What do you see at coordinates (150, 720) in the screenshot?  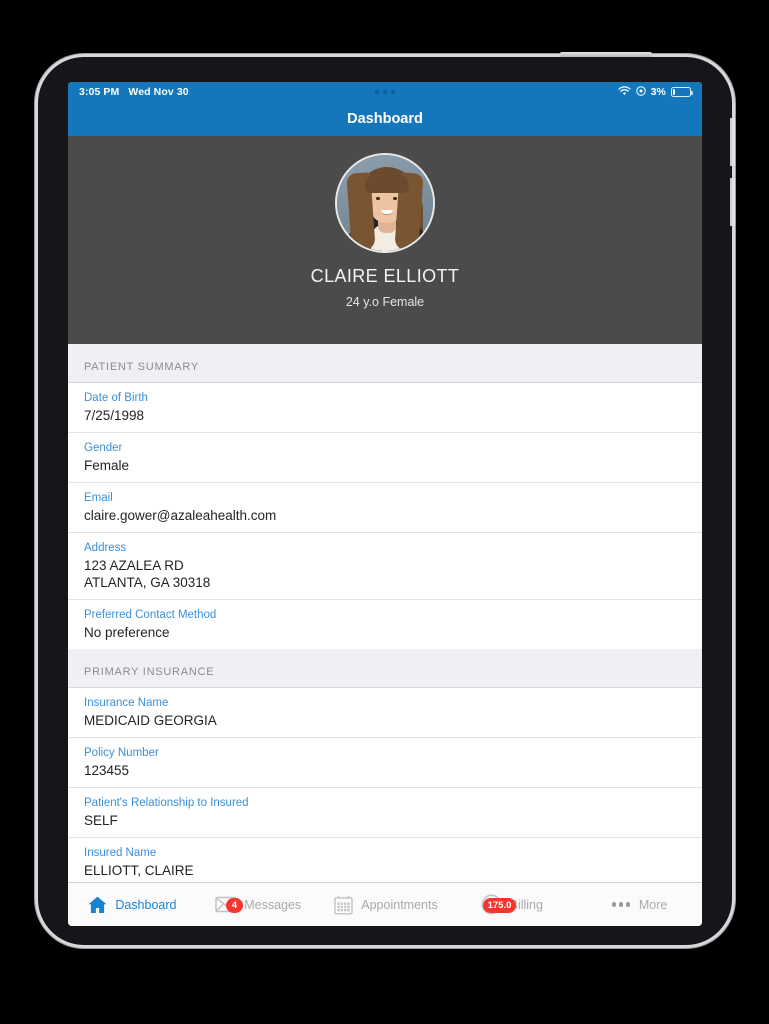 I see `detail-row-value: MEDICAID GEORGIA` at bounding box center [150, 720].